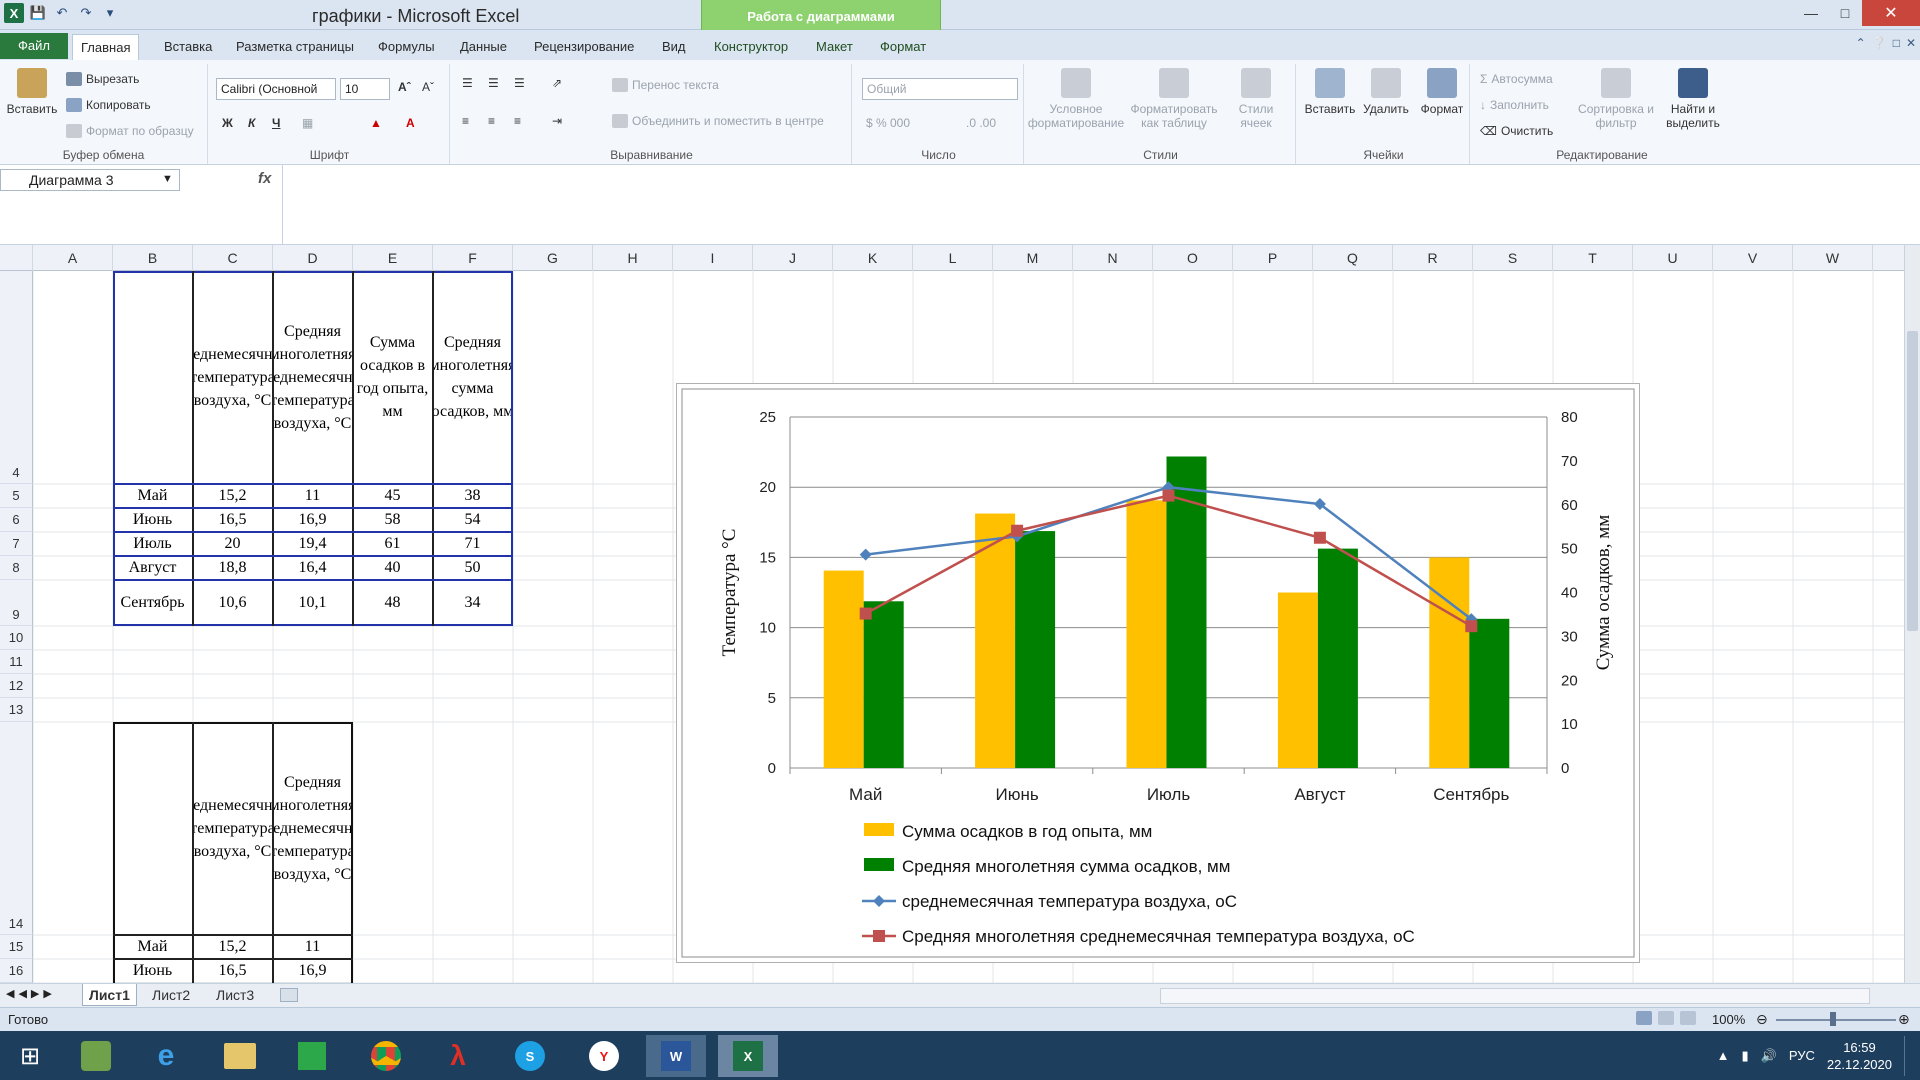 This screenshot has height=1080, width=1920. I want to click on column-header-c: C, so click(233, 258).